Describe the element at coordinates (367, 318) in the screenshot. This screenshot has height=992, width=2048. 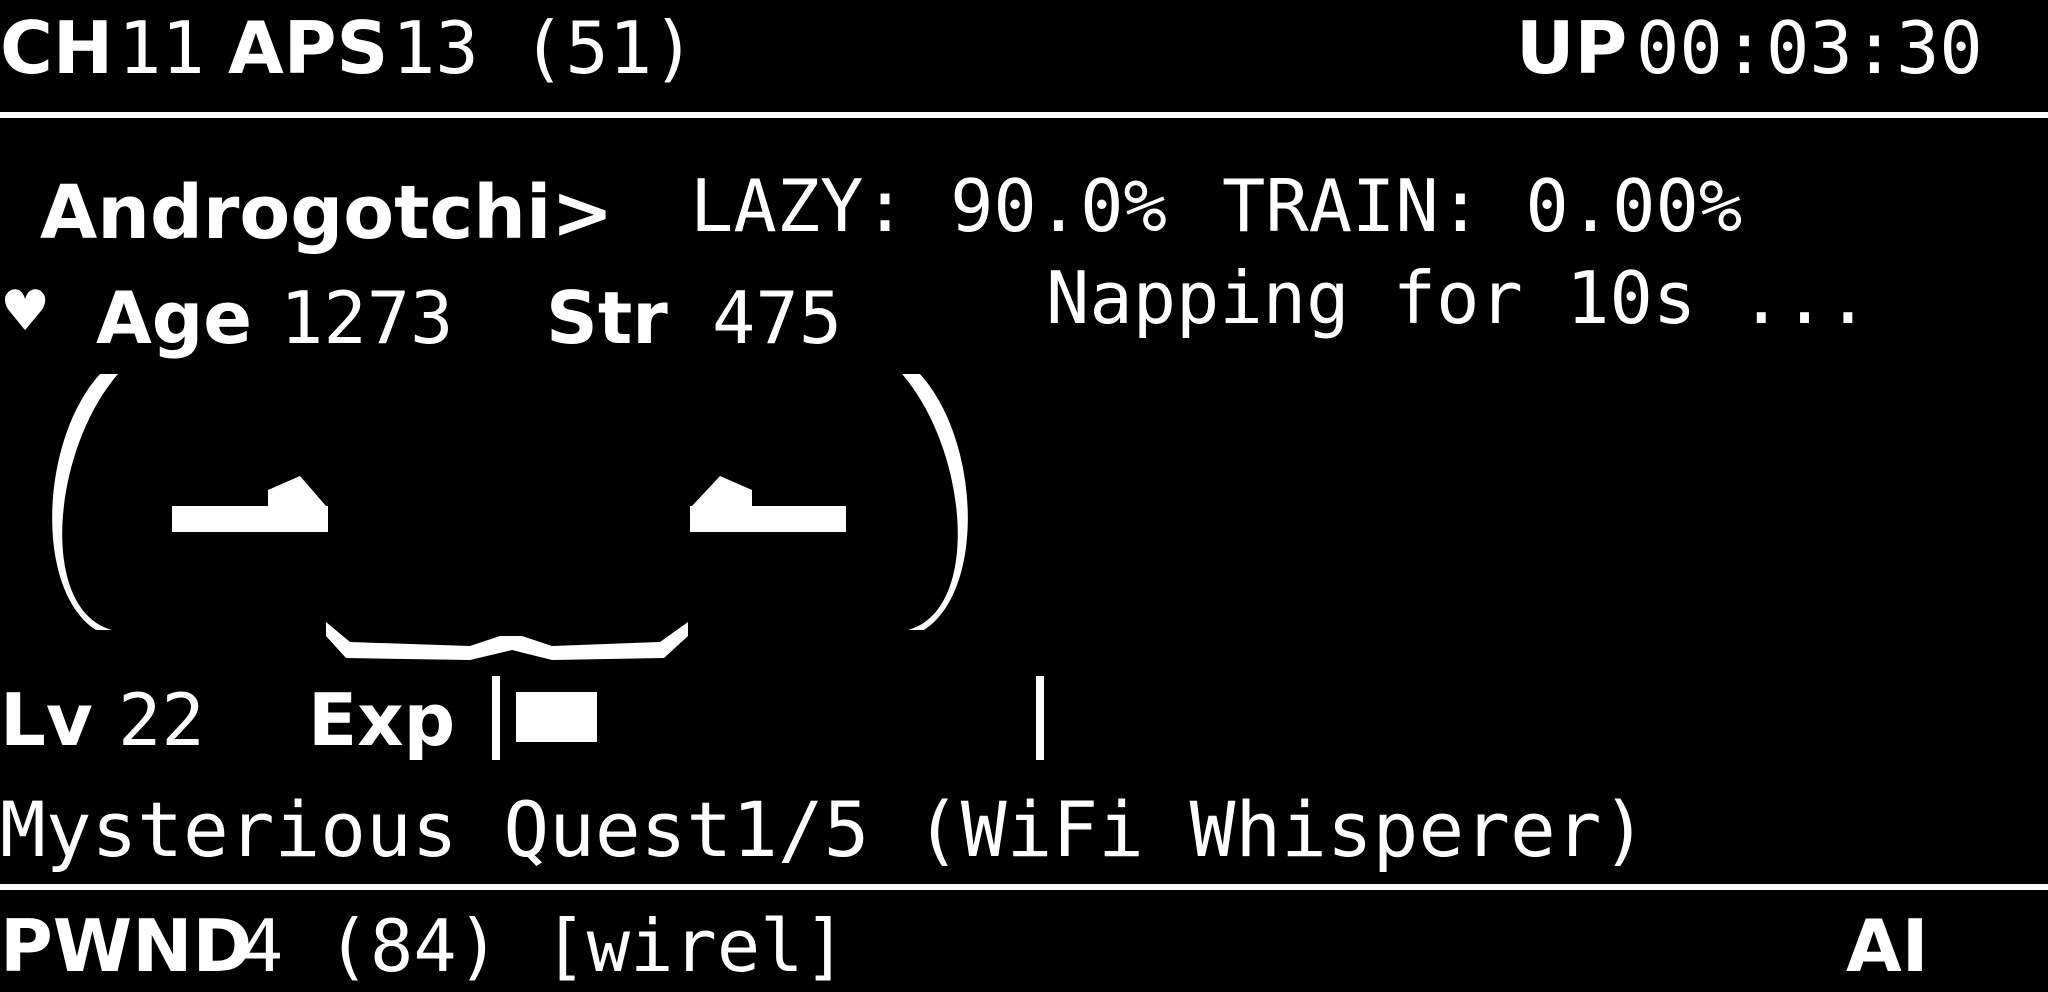
I see `age-value: 1273` at that location.